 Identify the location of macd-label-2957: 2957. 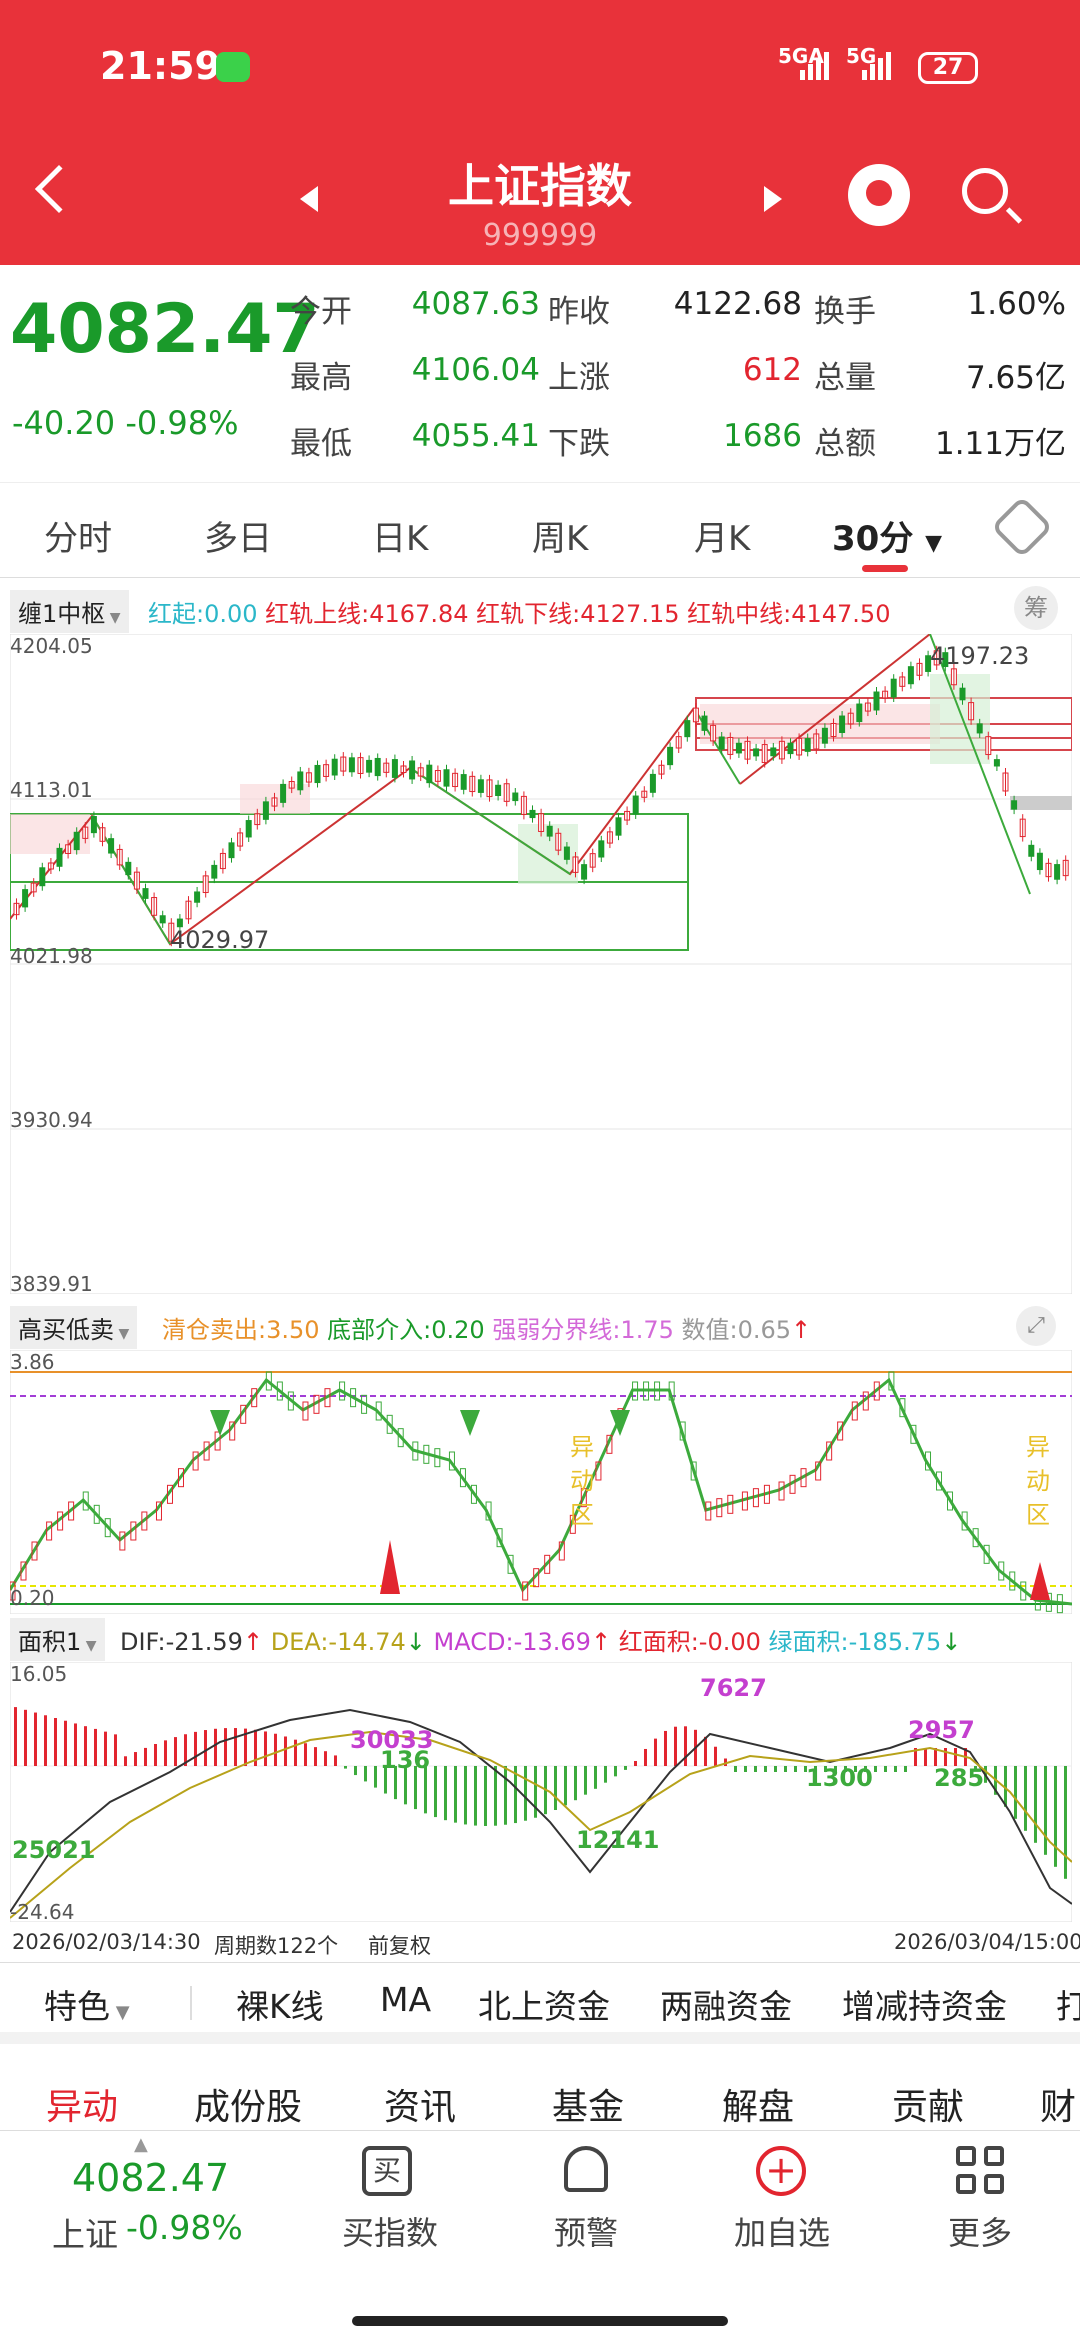
(941, 1730).